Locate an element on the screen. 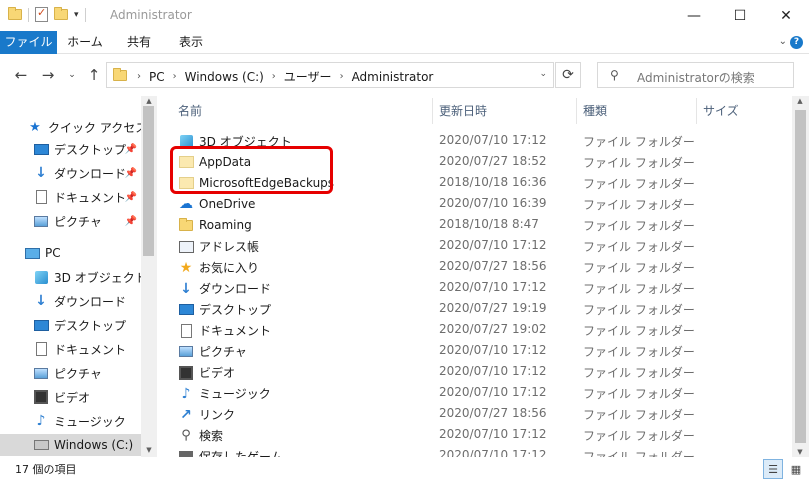  file-date: 2020/07/27 18:52 is located at coordinates (493, 161).